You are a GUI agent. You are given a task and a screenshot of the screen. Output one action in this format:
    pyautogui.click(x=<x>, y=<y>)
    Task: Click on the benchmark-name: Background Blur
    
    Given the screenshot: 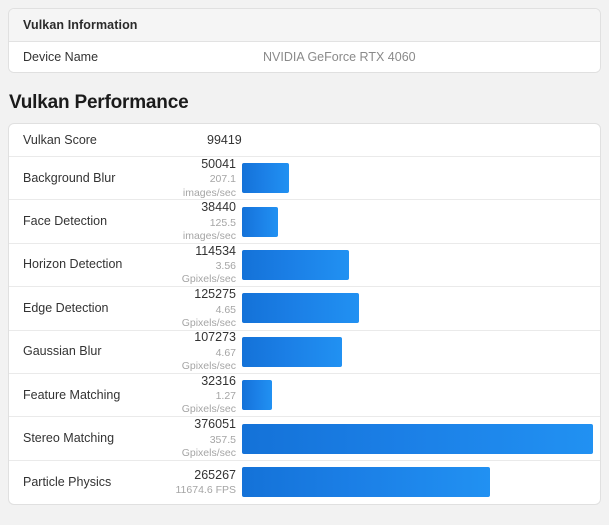 What is the action you would take?
    pyautogui.click(x=69, y=177)
    